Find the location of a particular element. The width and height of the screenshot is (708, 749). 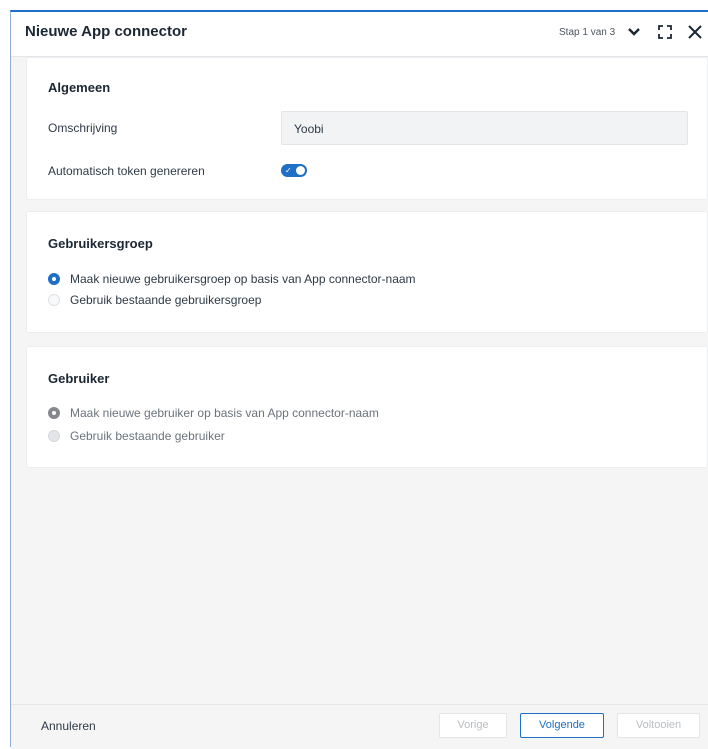

cancel-button: Annuleren is located at coordinates (68, 726).